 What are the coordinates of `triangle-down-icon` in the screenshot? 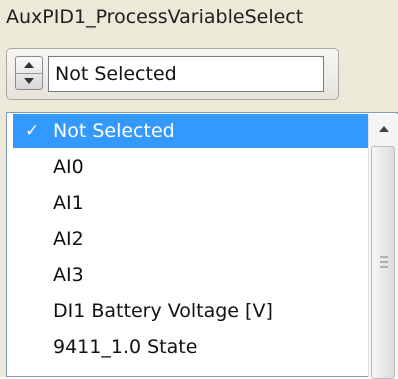 It's located at (29, 81).